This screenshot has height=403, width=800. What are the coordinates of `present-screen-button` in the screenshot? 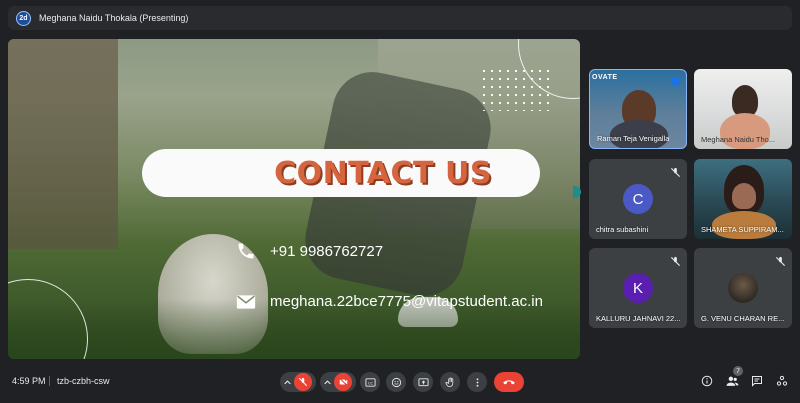 It's located at (423, 382).